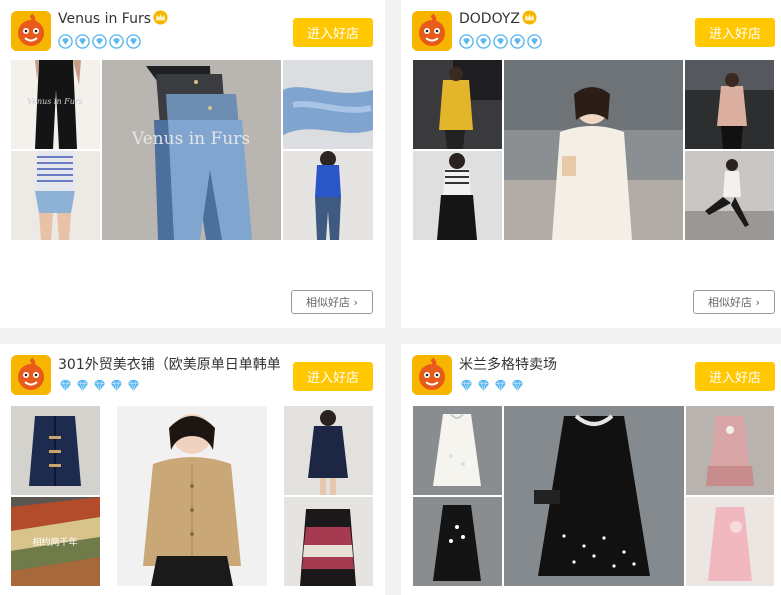 This screenshot has height=595, width=781. I want to click on svg-text: Venus in Furs, so click(55, 101).